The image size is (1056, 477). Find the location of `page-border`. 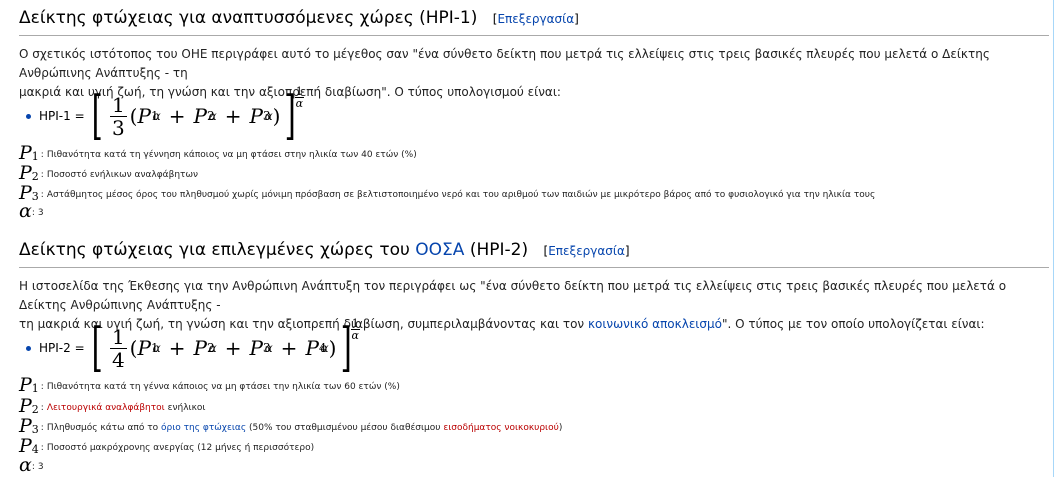

page-border is located at coordinates (1053, 238).